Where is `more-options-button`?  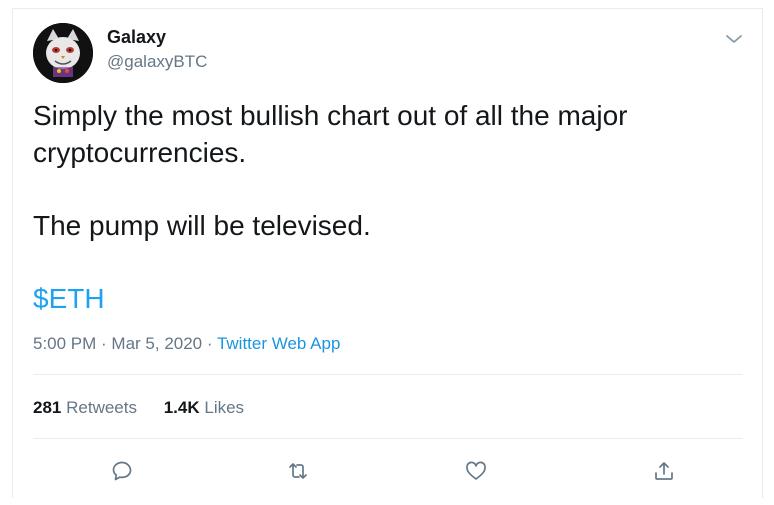
more-options-button is located at coordinates (733, 38).